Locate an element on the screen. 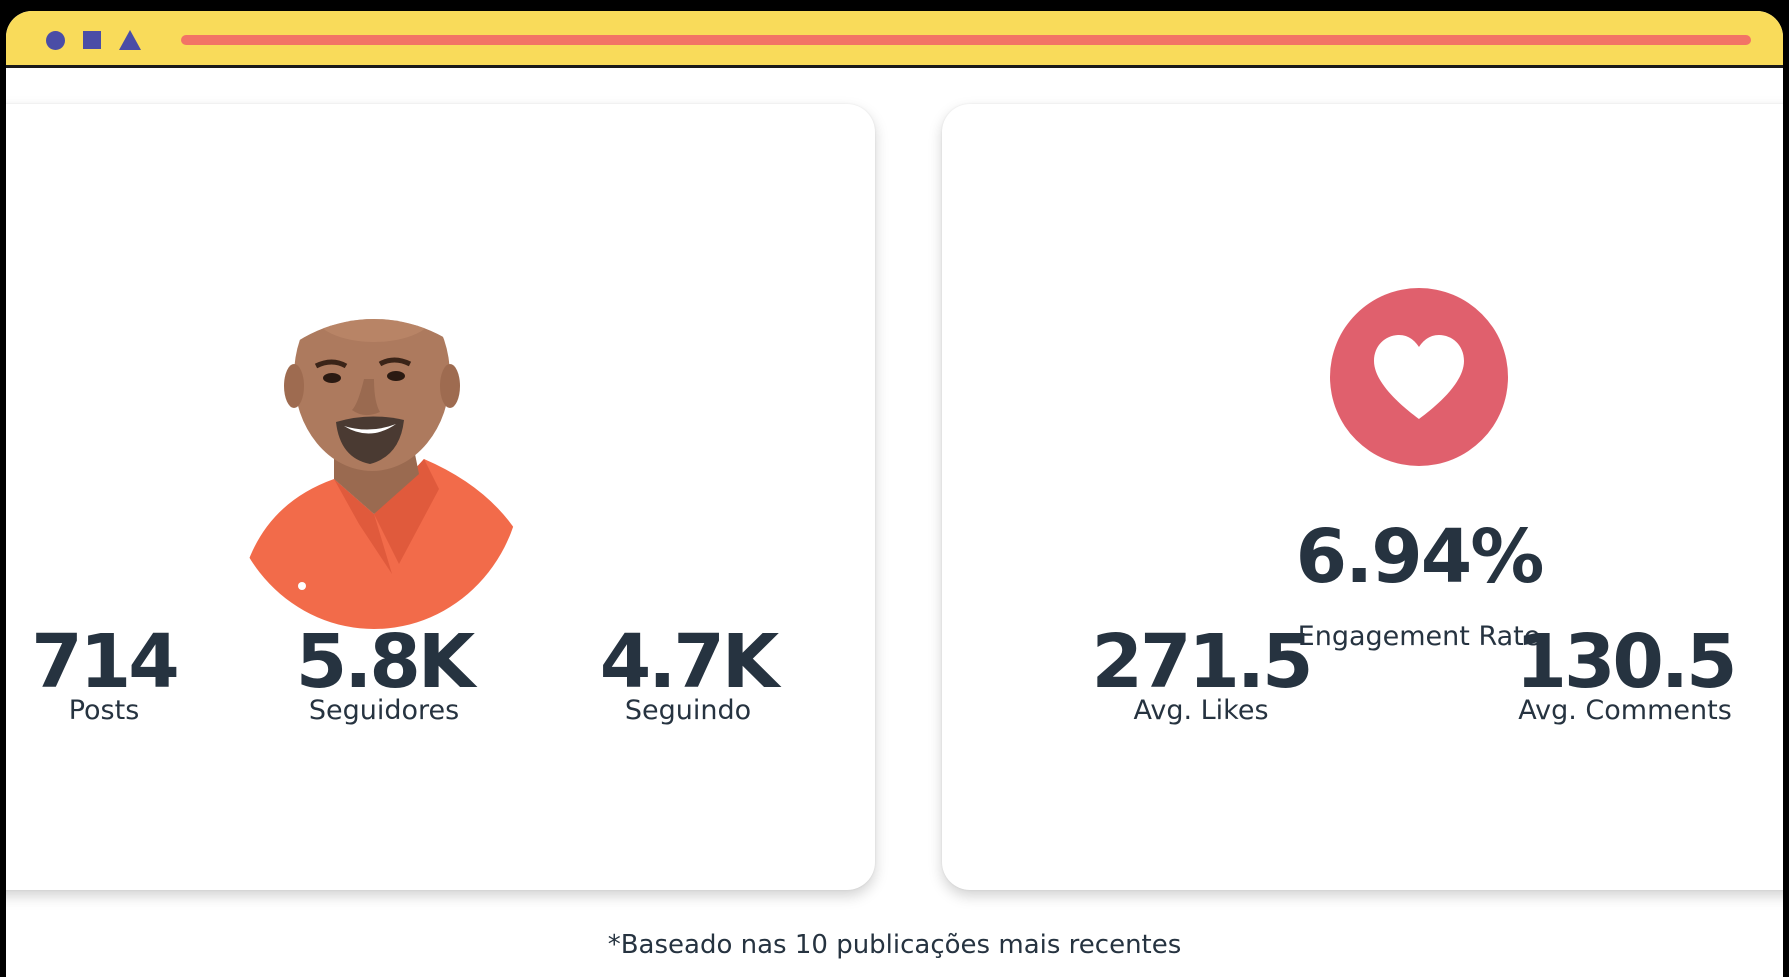 The height and width of the screenshot is (977, 1789). avg-comments-label: Avg. Comments is located at coordinates (1625, 710).